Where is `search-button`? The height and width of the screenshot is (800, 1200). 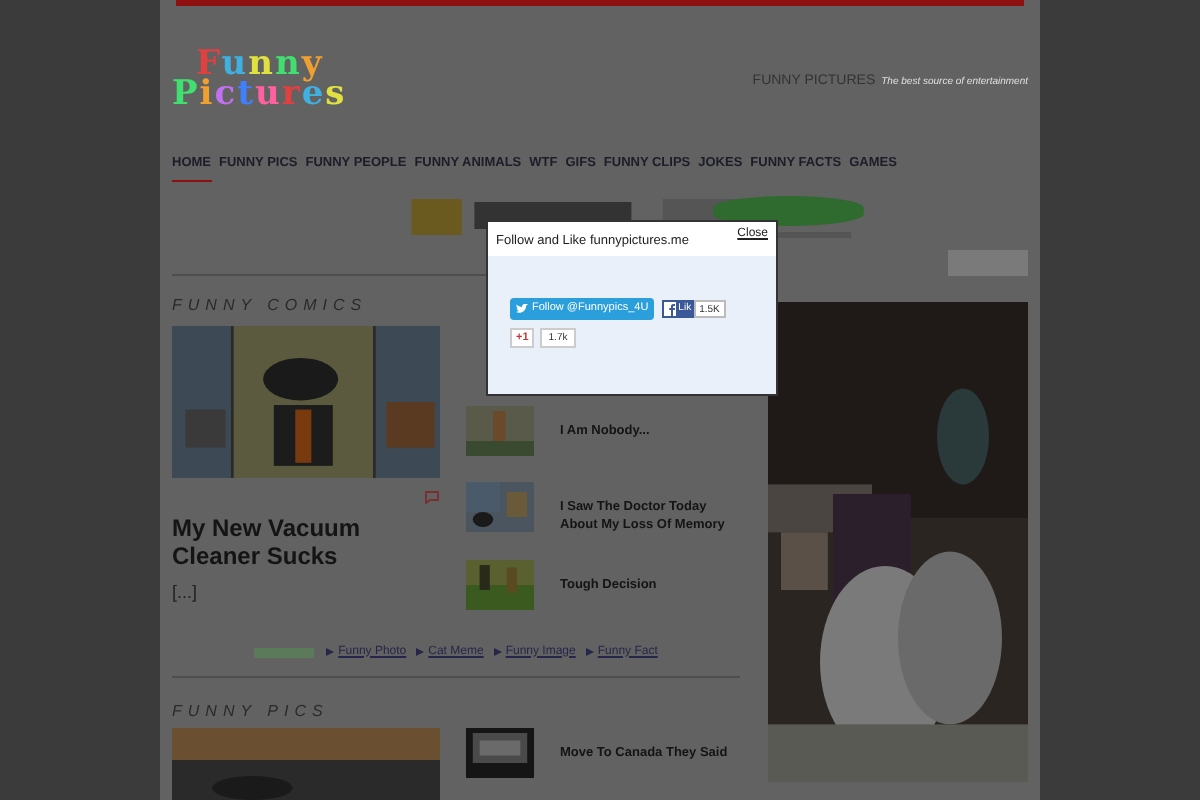 search-button is located at coordinates (988, 263).